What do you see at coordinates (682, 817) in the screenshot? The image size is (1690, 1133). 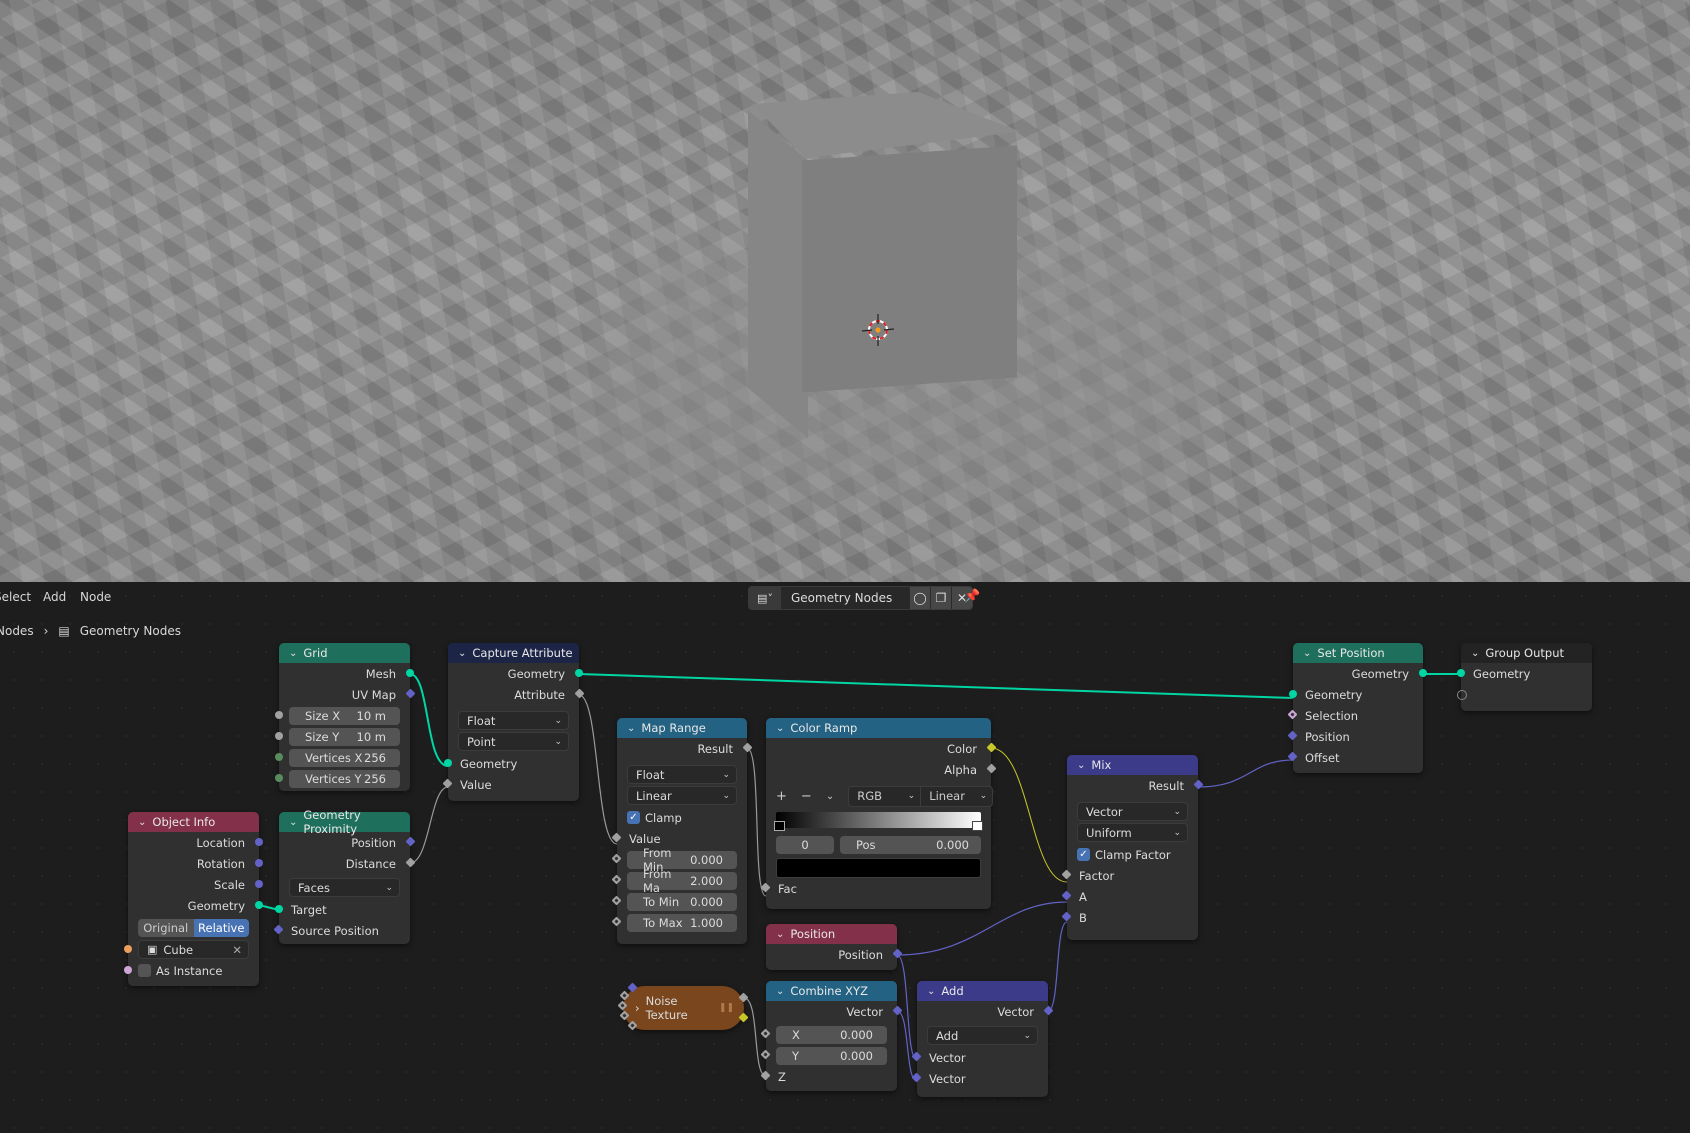 I see `clamp-checkbox: ✓ Clamp` at bounding box center [682, 817].